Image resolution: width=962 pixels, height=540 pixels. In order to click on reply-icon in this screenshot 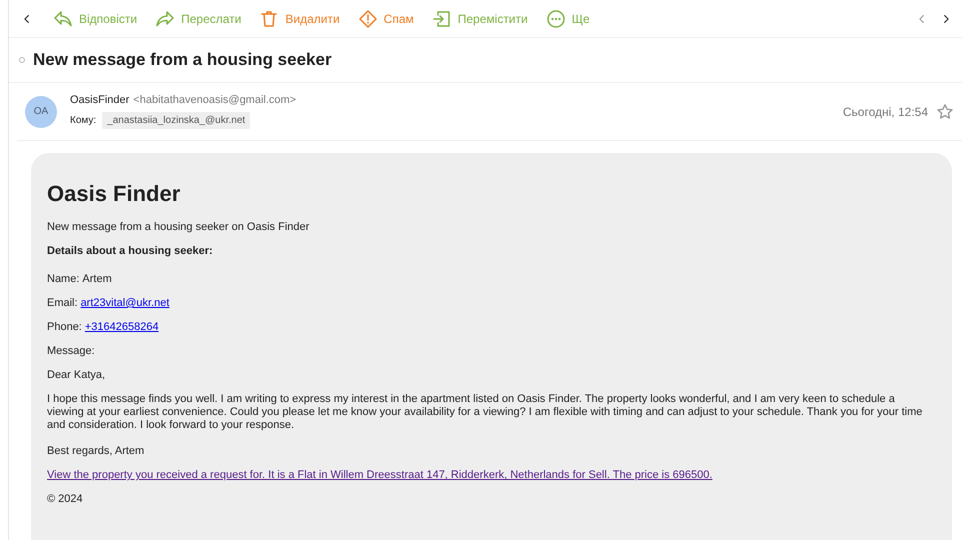, I will do `click(63, 18)`.